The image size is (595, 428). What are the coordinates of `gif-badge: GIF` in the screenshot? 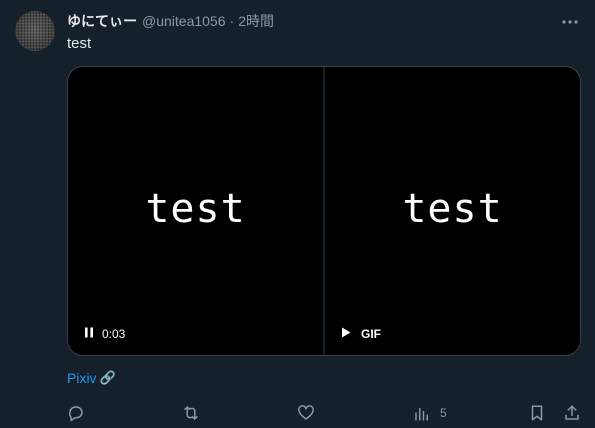 It's located at (371, 334).